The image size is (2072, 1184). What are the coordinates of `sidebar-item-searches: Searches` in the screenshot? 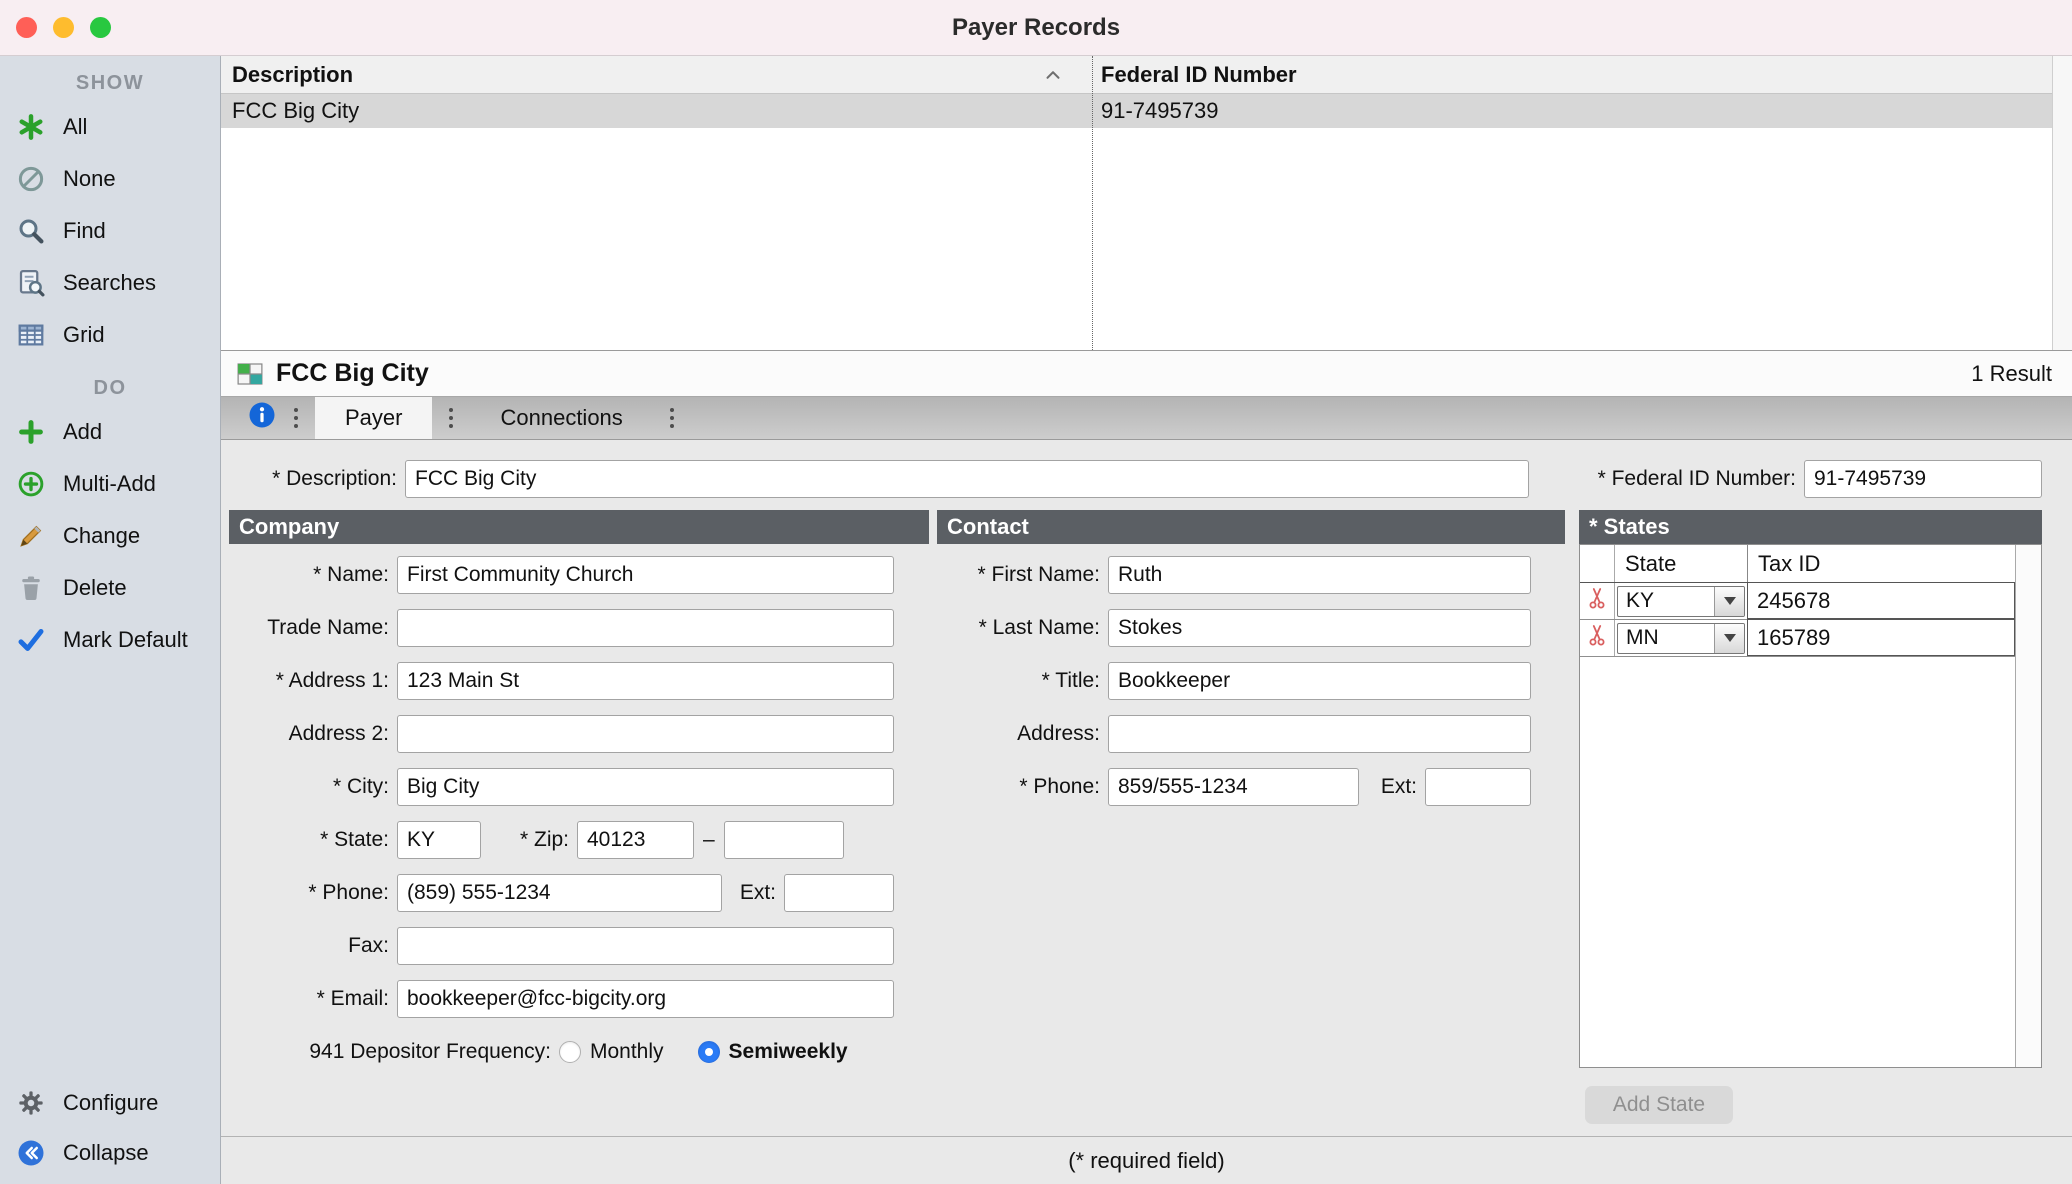 It's located at (110, 283).